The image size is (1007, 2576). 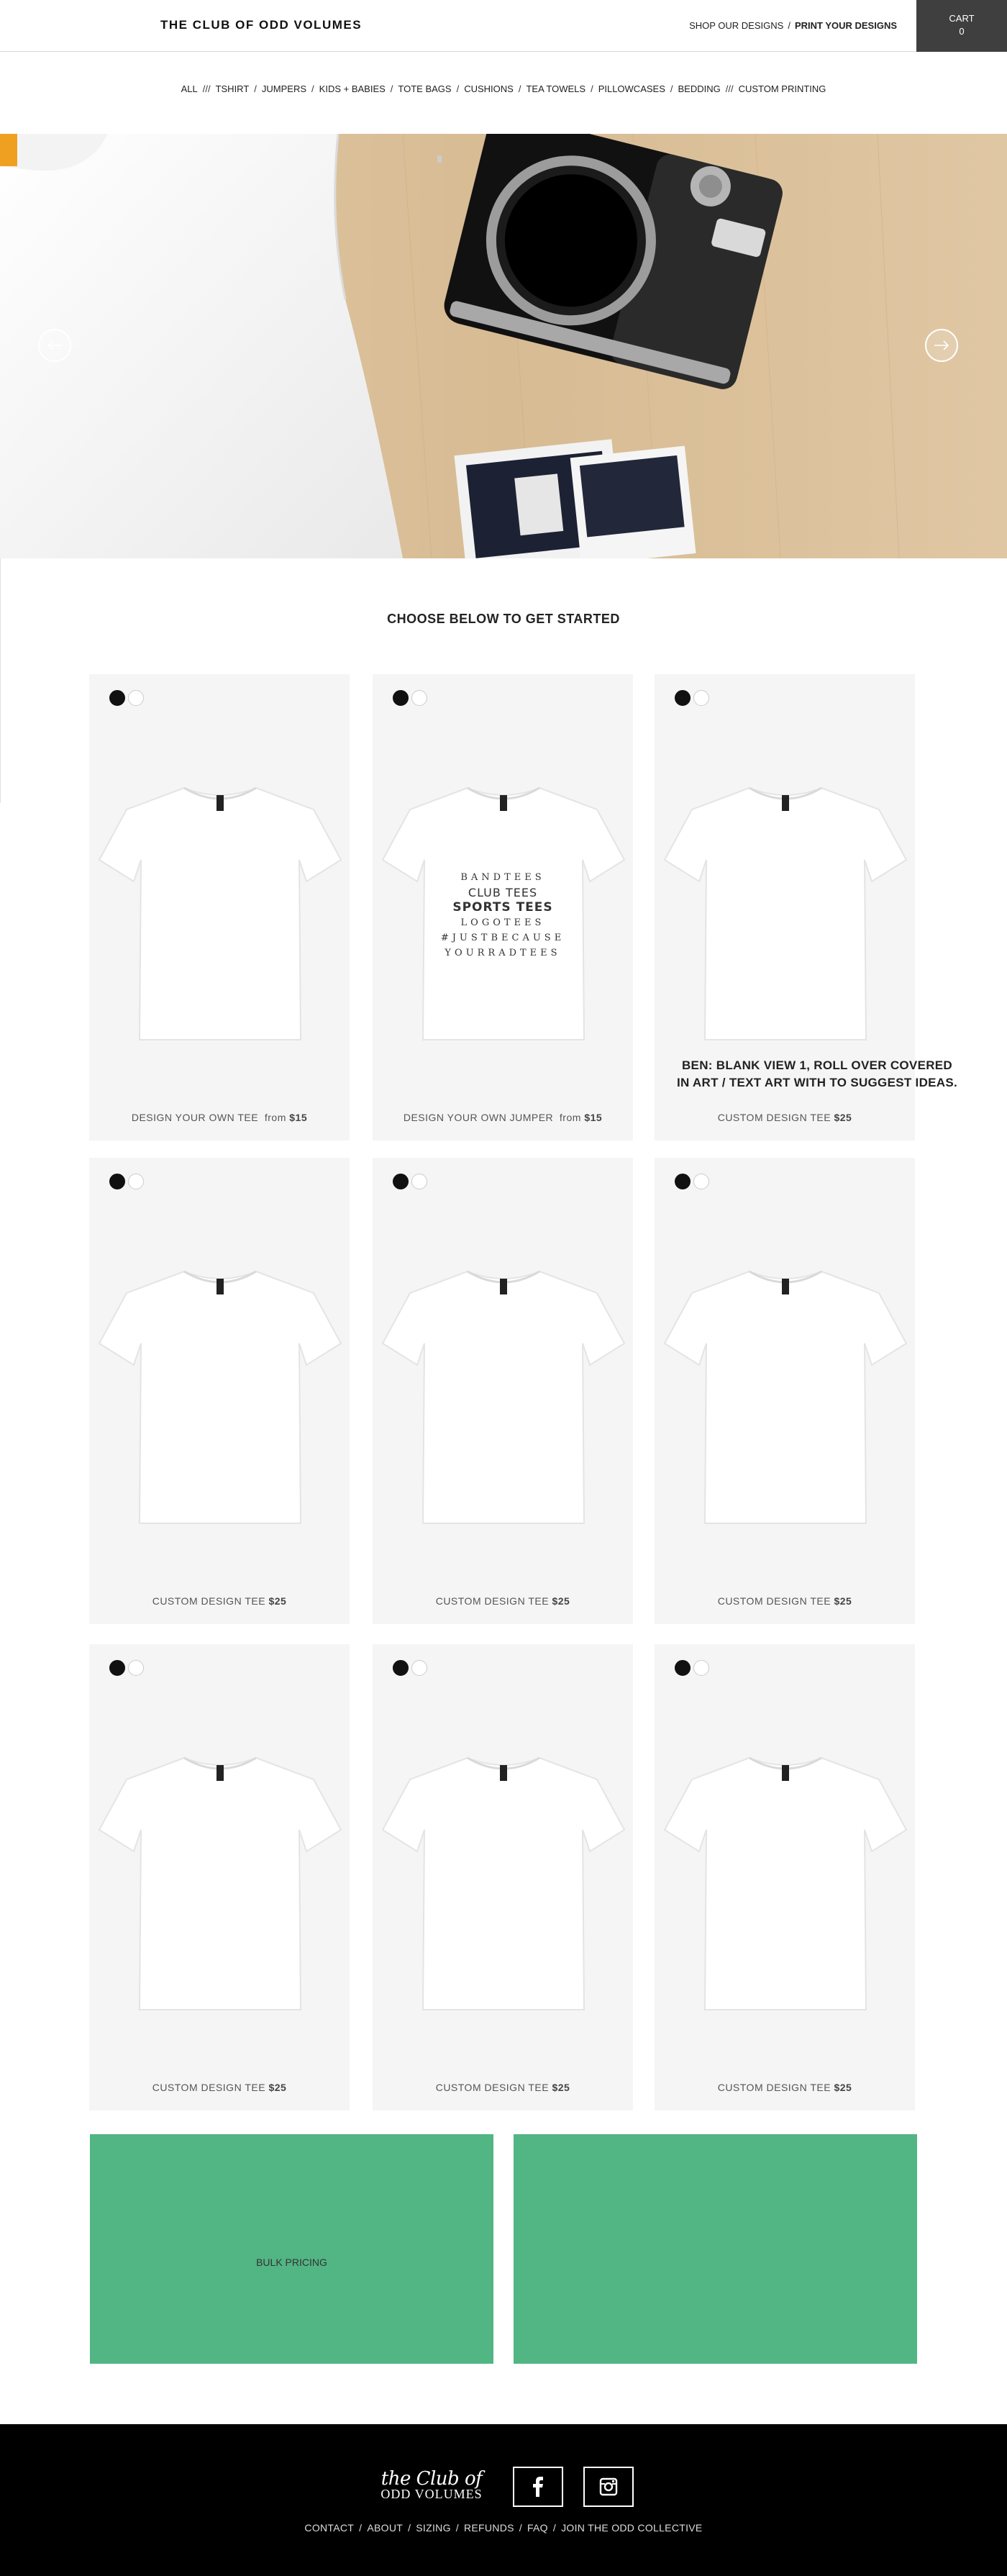 I want to click on cart-button: CART 0, so click(x=962, y=26).